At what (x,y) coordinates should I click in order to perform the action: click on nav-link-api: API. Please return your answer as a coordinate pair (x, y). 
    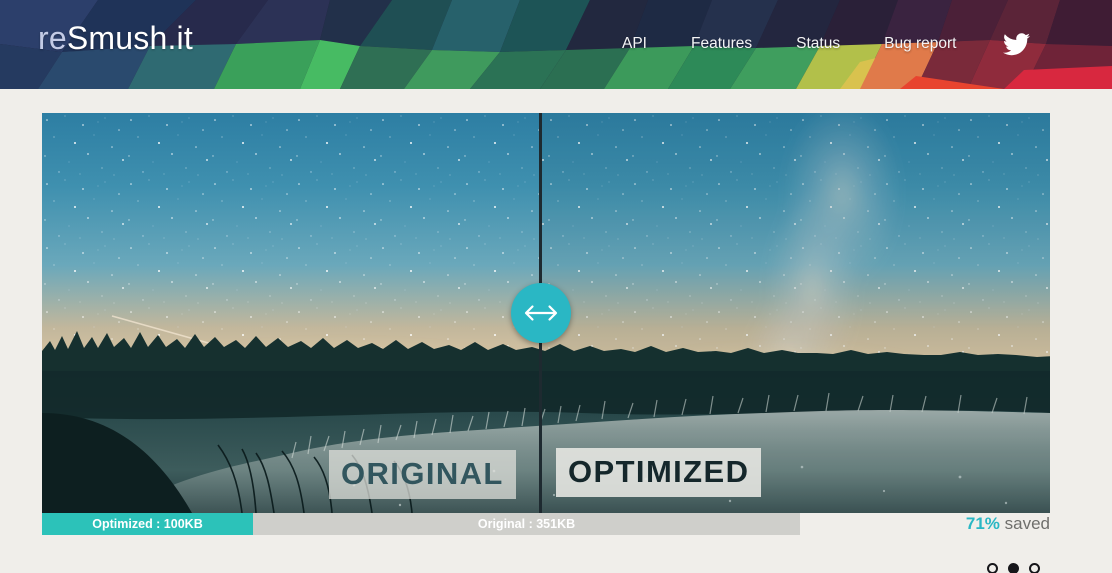
    Looking at the image, I should click on (634, 44).